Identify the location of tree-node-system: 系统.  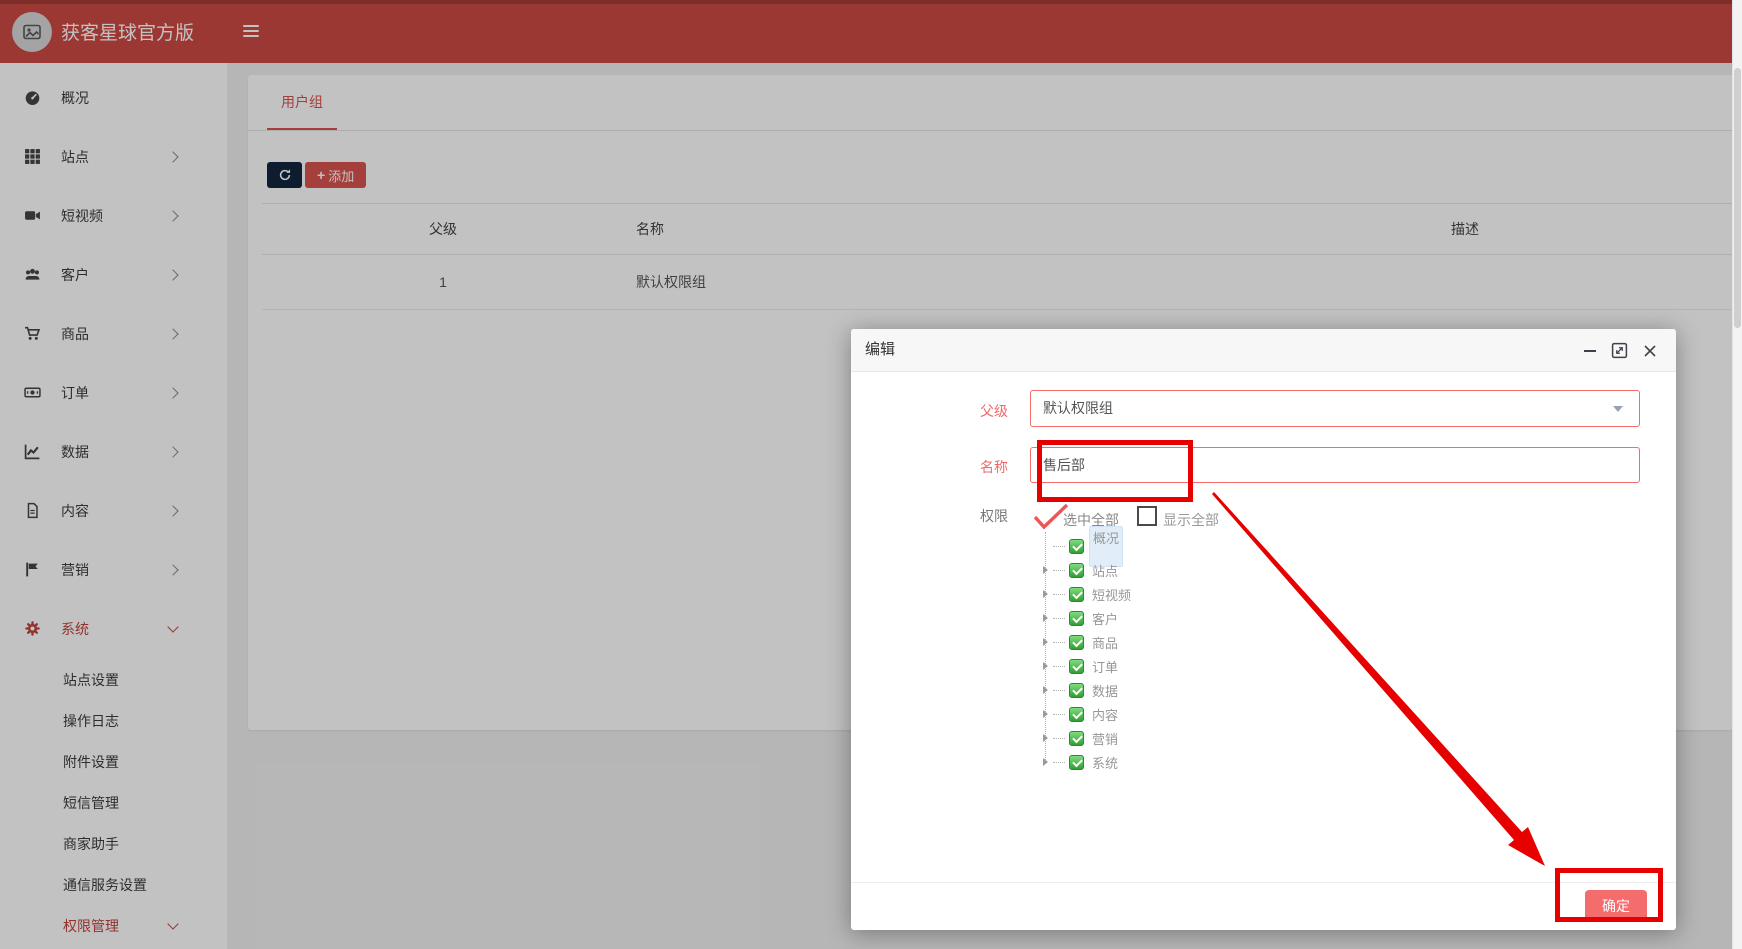
(1163, 762).